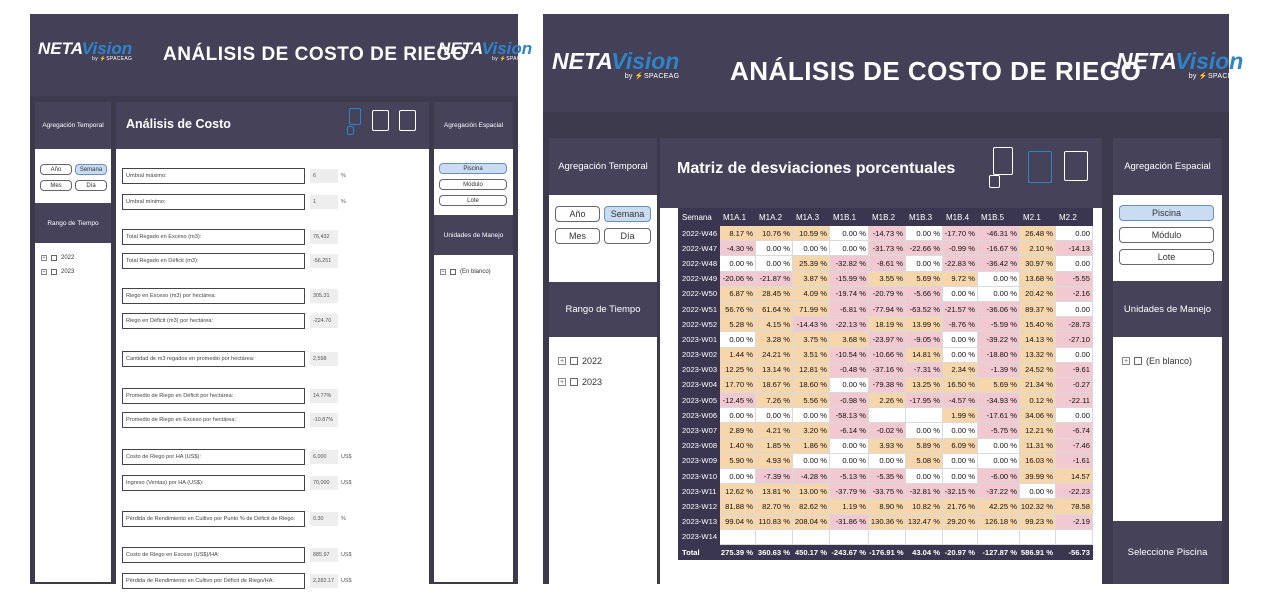 The width and height of the screenshot is (1270, 600). Describe the element at coordinates (849, 552) in the screenshot. I see `total-cell: -243.67 %` at that location.